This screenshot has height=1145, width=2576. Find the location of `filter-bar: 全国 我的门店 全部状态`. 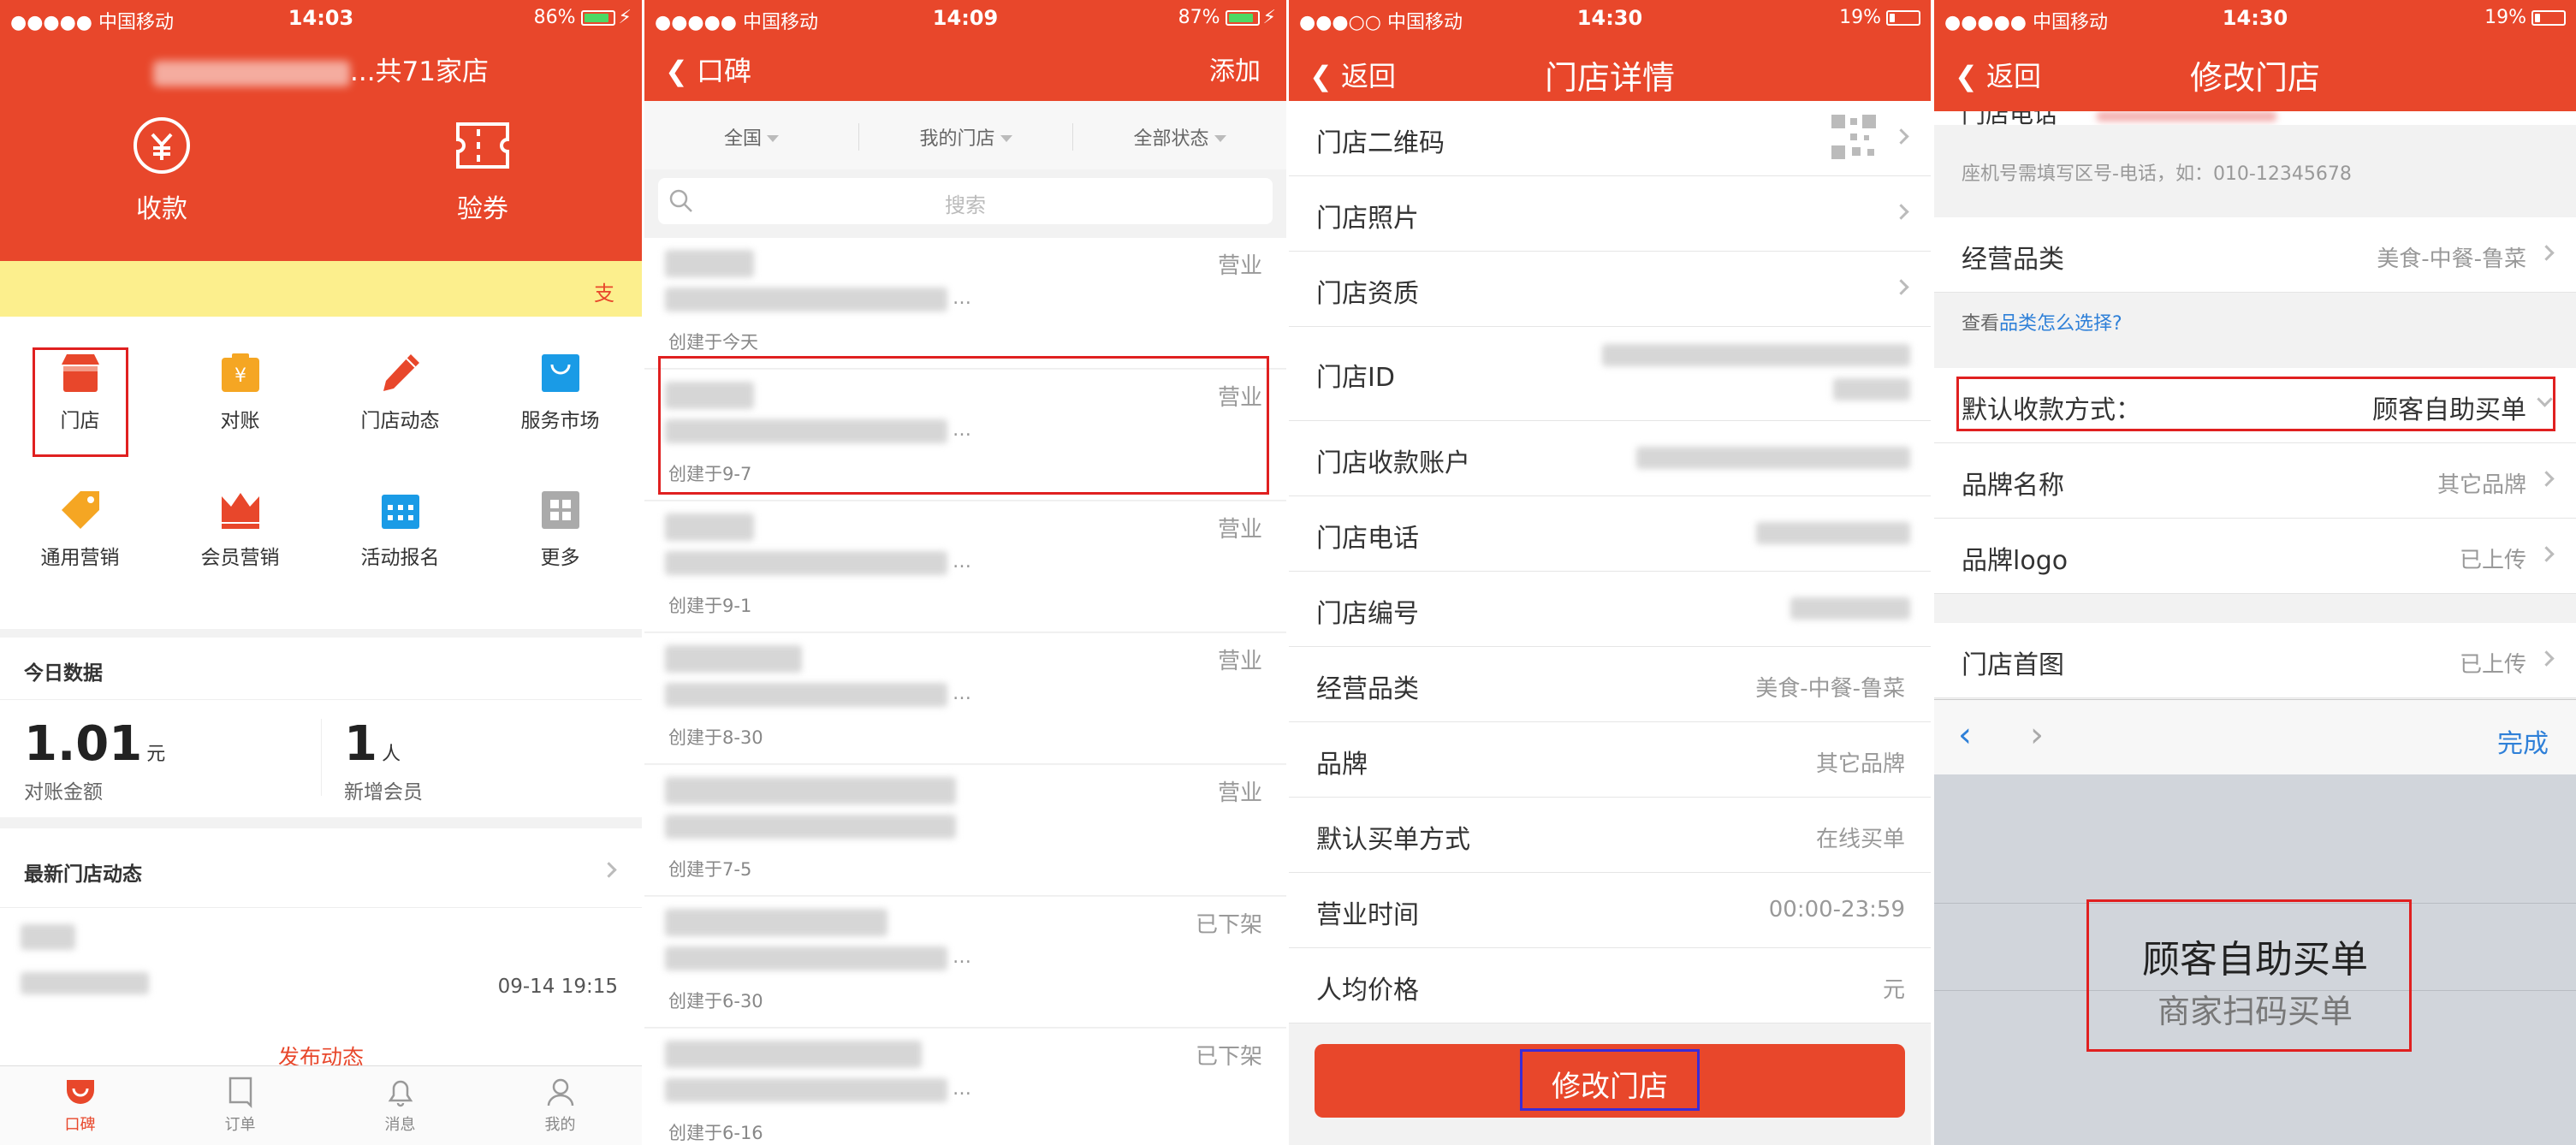

filter-bar: 全国 我的门店 全部状态 is located at coordinates (965, 135).